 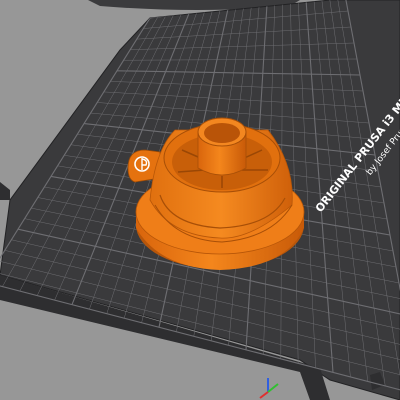 I want to click on bed-clip-left, so click(x=5, y=191).